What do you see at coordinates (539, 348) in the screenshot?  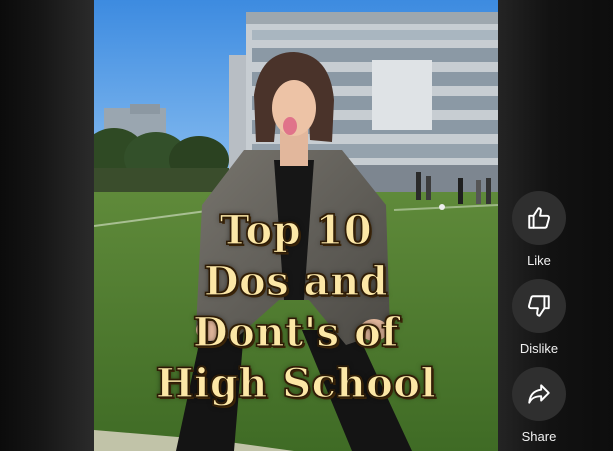 I see `dislike-label: Dislike` at bounding box center [539, 348].